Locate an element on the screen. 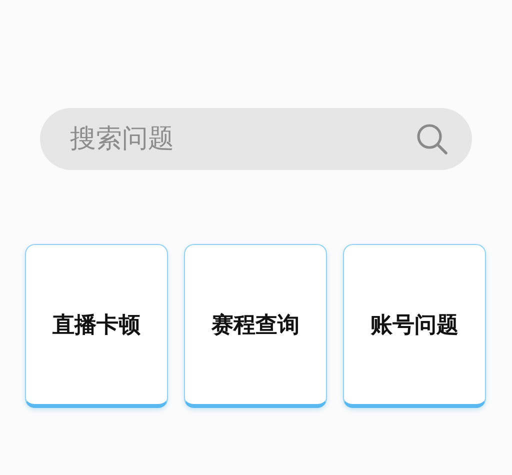  topic-button: 直播卡顿 is located at coordinates (96, 326).